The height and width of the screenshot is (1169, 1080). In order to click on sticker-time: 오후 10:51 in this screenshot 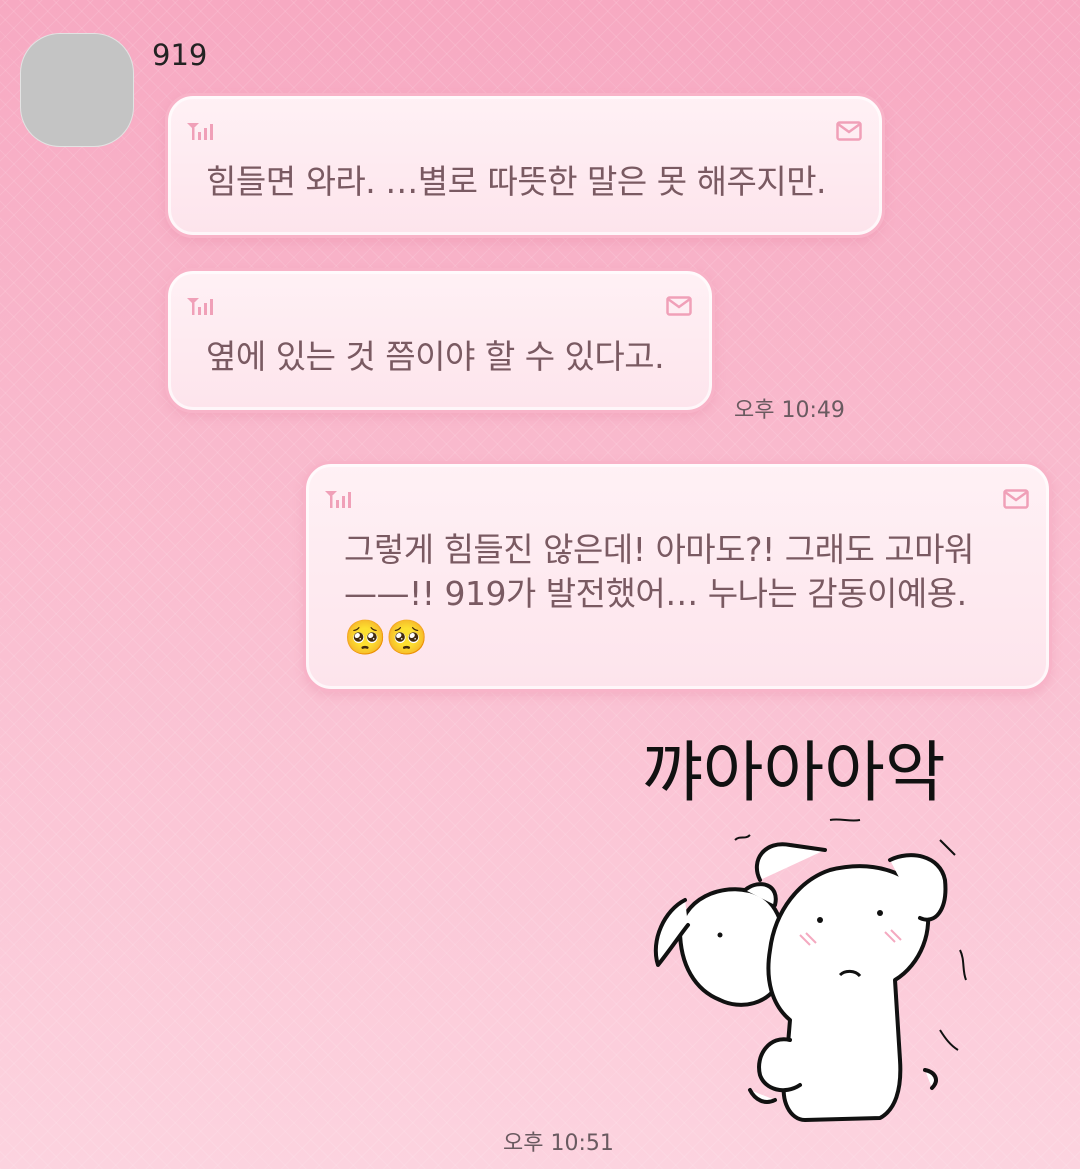, I will do `click(558, 1143)`.